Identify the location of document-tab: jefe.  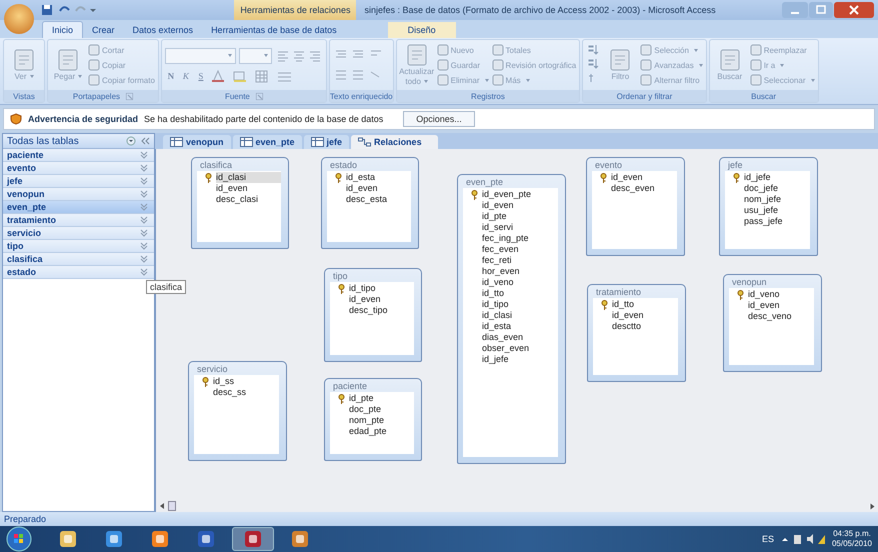
(327, 142).